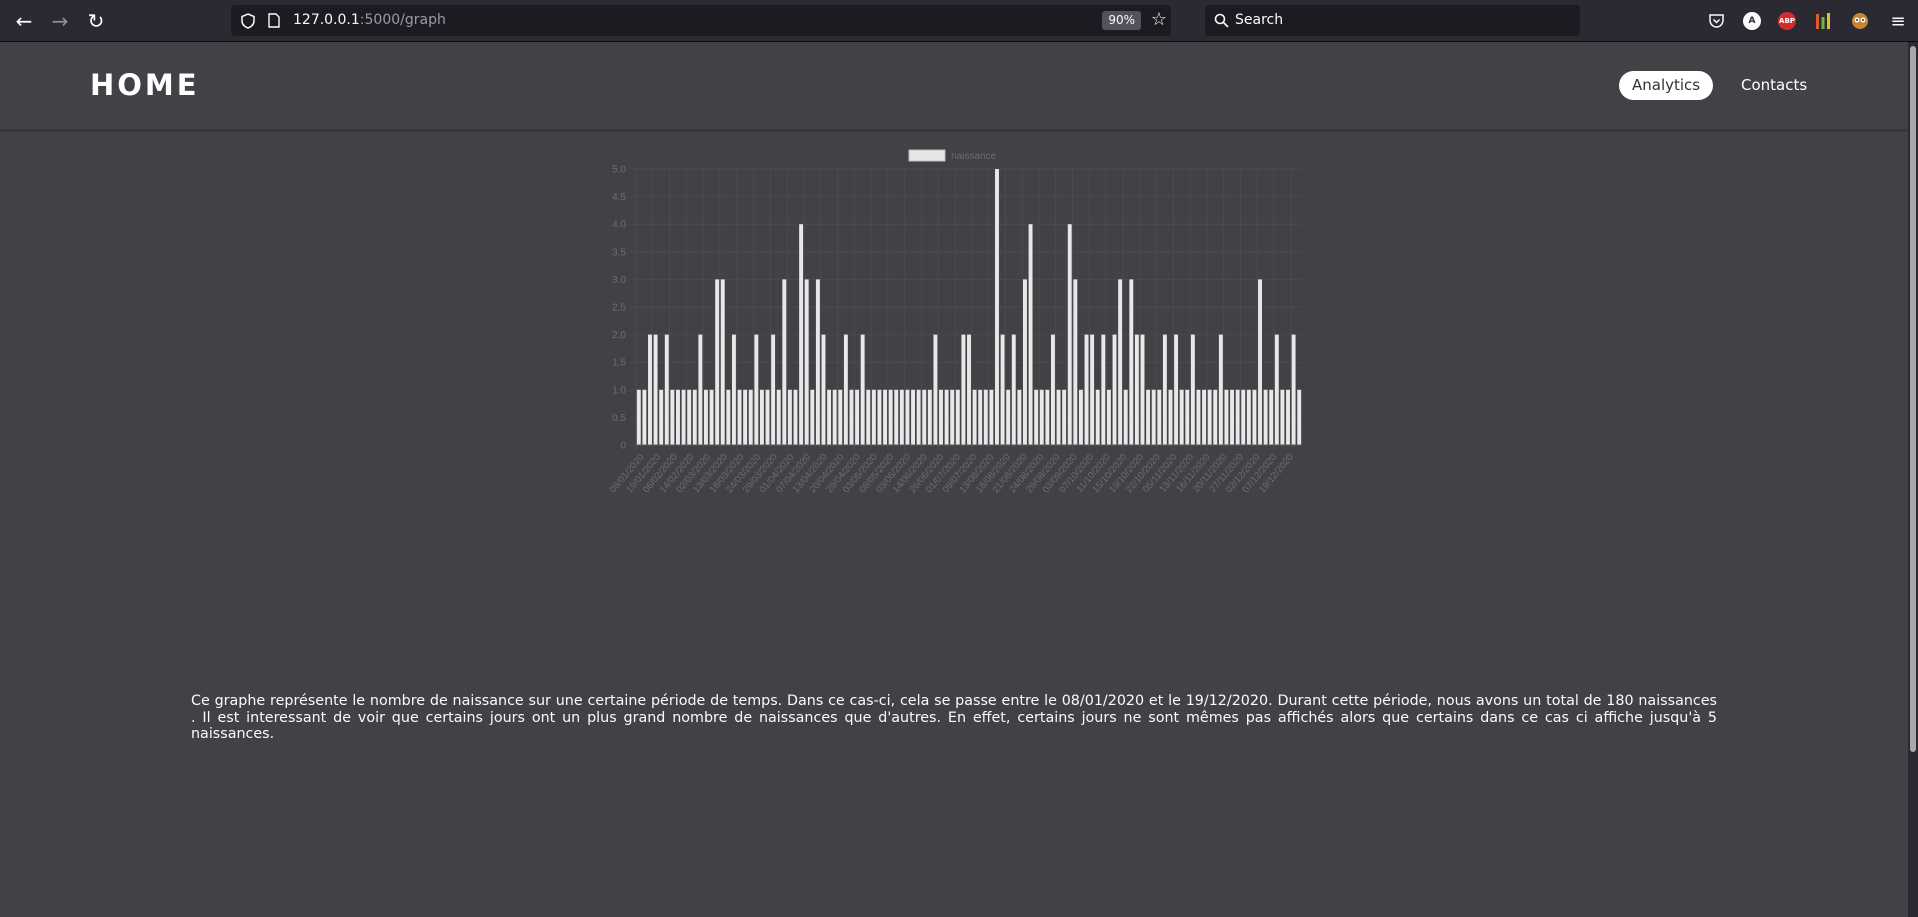 This screenshot has height=917, width=1918. Describe the element at coordinates (1392, 20) in the screenshot. I see `search-bar: Search` at that location.